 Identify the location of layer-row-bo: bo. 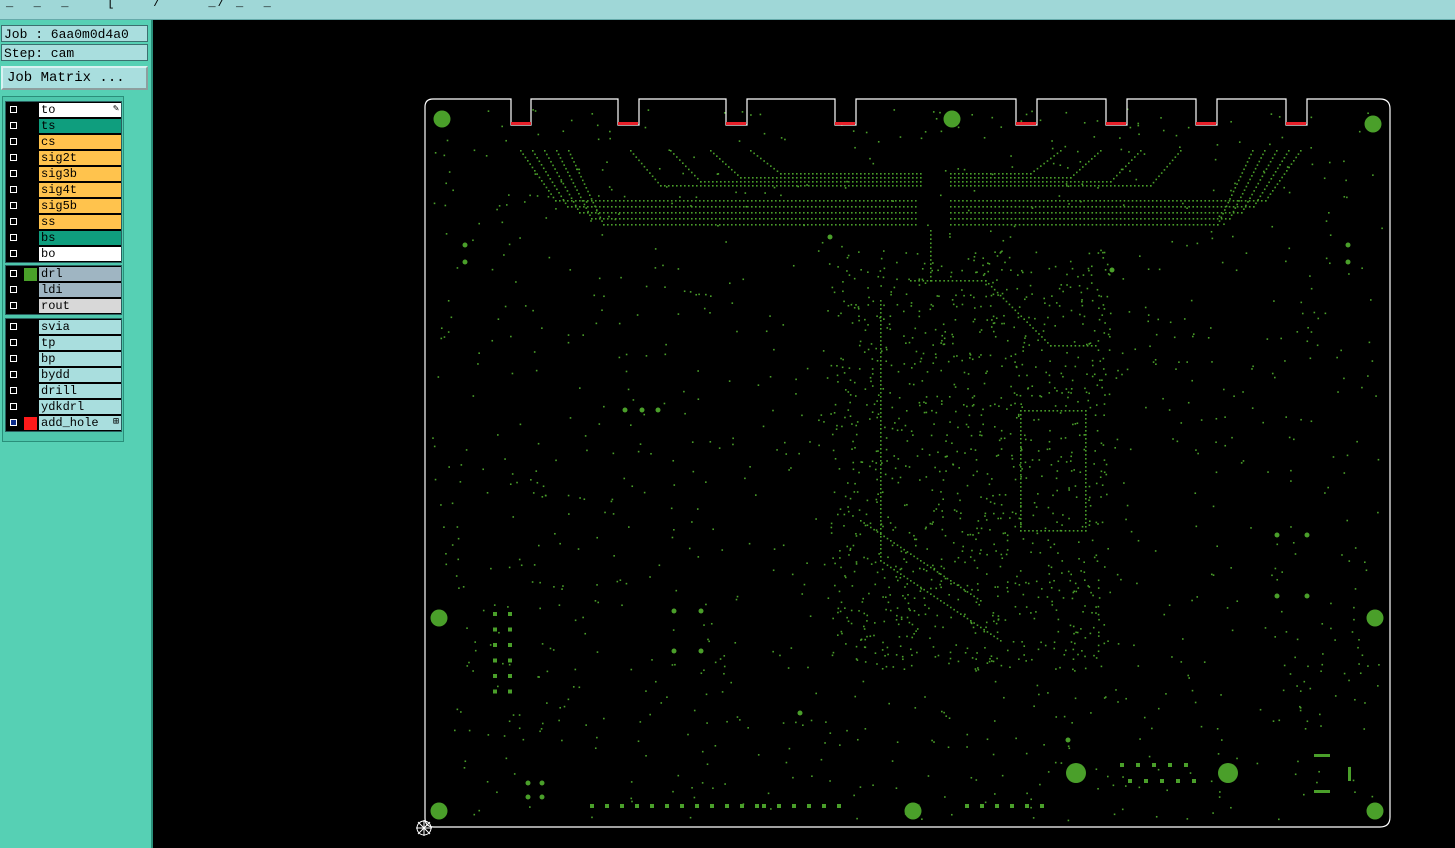
(63, 254).